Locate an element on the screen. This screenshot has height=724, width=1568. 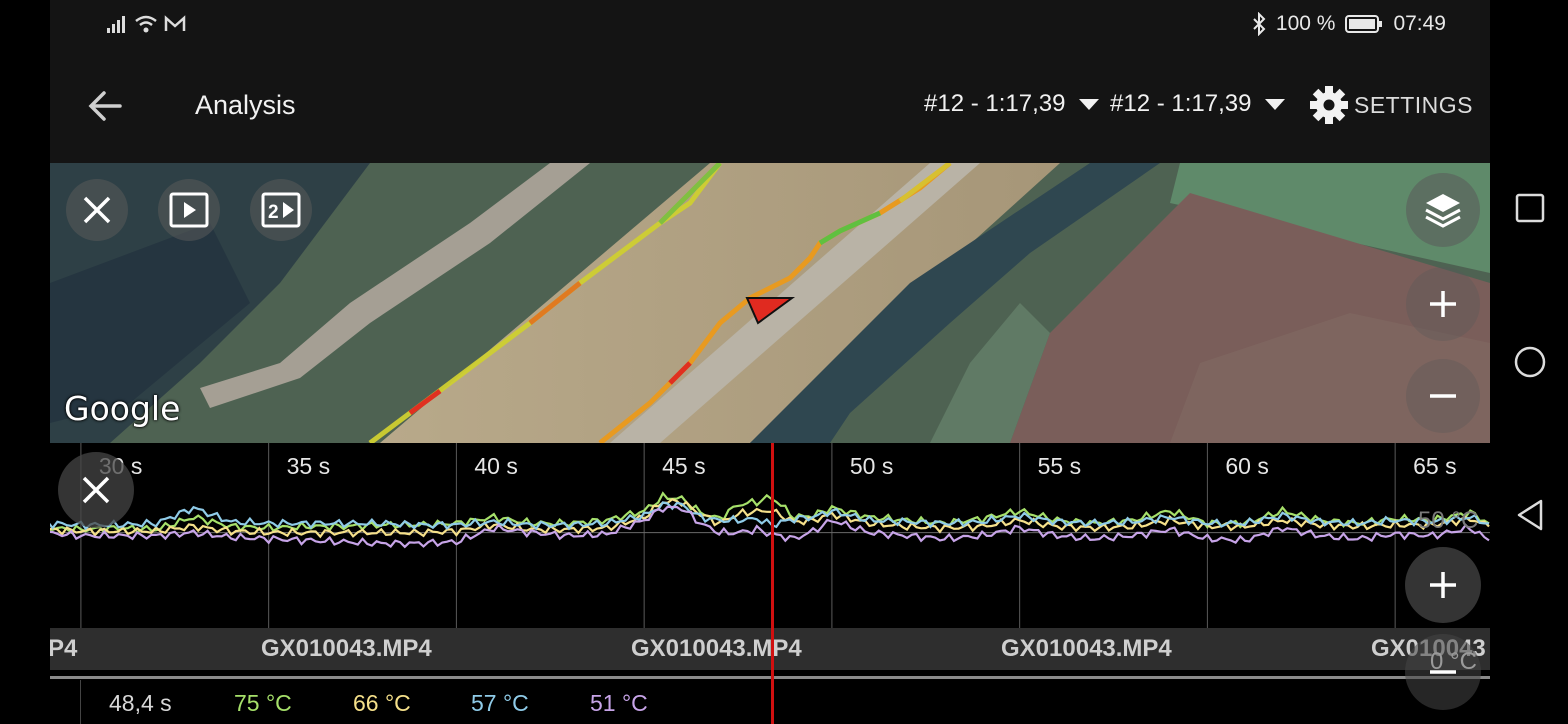
status-icons-left is located at coordinates (146, 24).